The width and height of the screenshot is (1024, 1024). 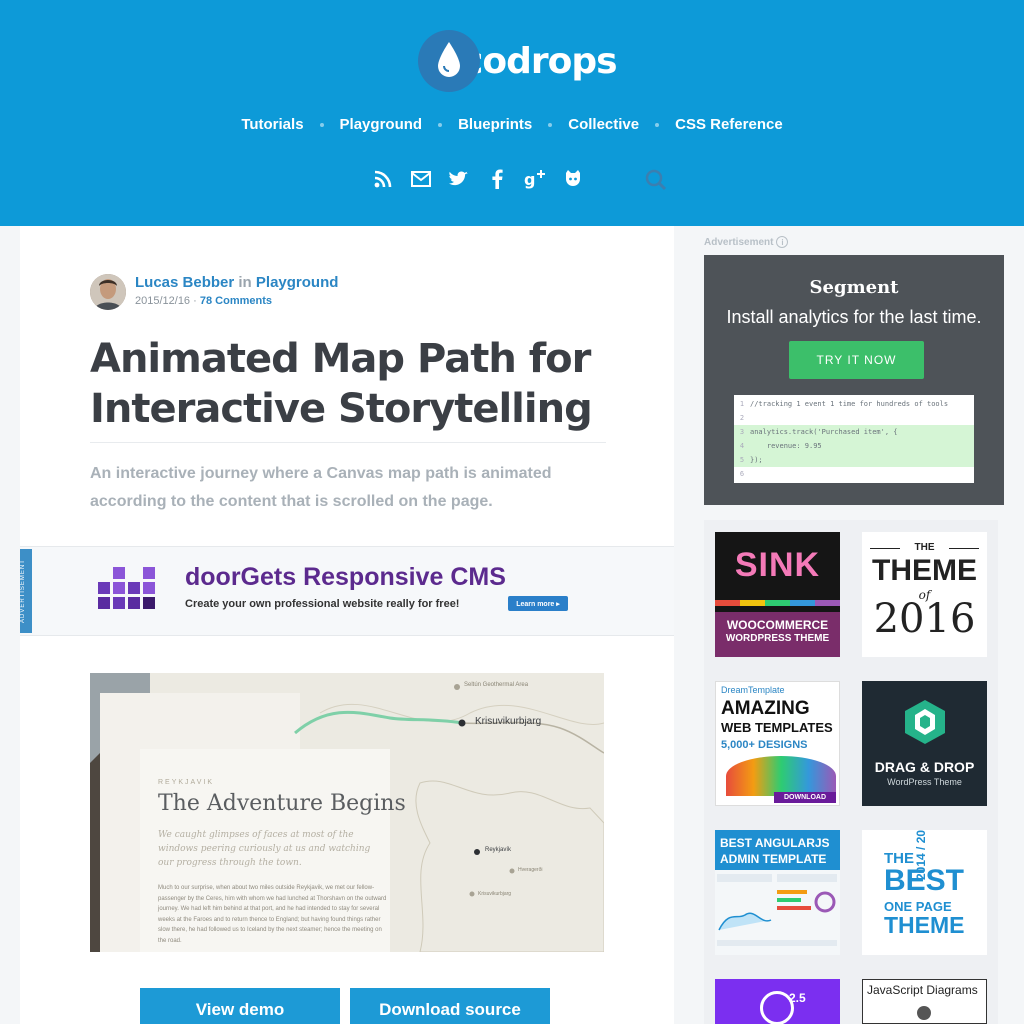 I want to click on line-code: analytics.track('Purchased item', {, so click(x=824, y=432).